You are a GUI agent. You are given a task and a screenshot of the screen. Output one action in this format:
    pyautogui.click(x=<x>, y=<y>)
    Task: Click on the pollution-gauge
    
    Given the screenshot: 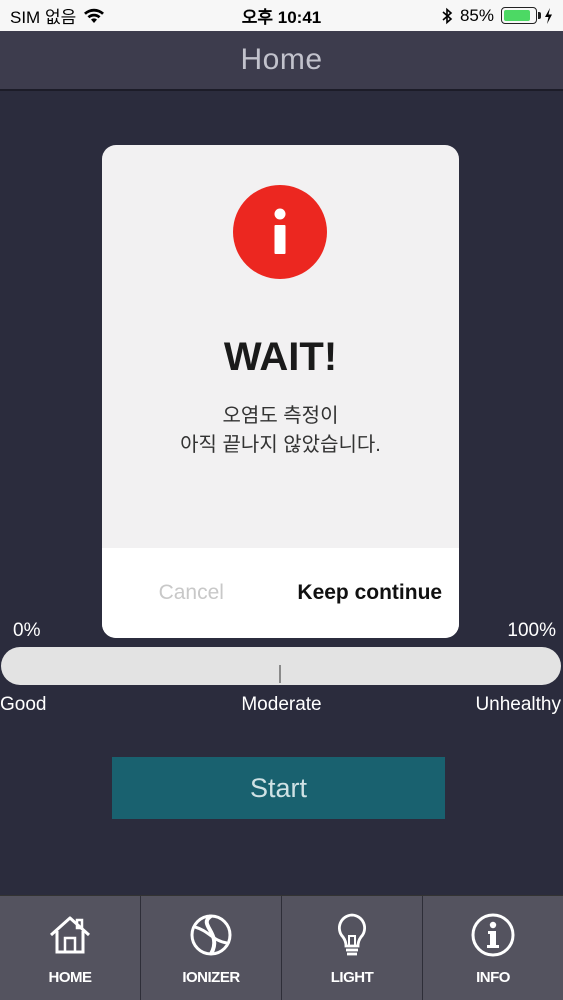 What is the action you would take?
    pyautogui.click(x=281, y=666)
    